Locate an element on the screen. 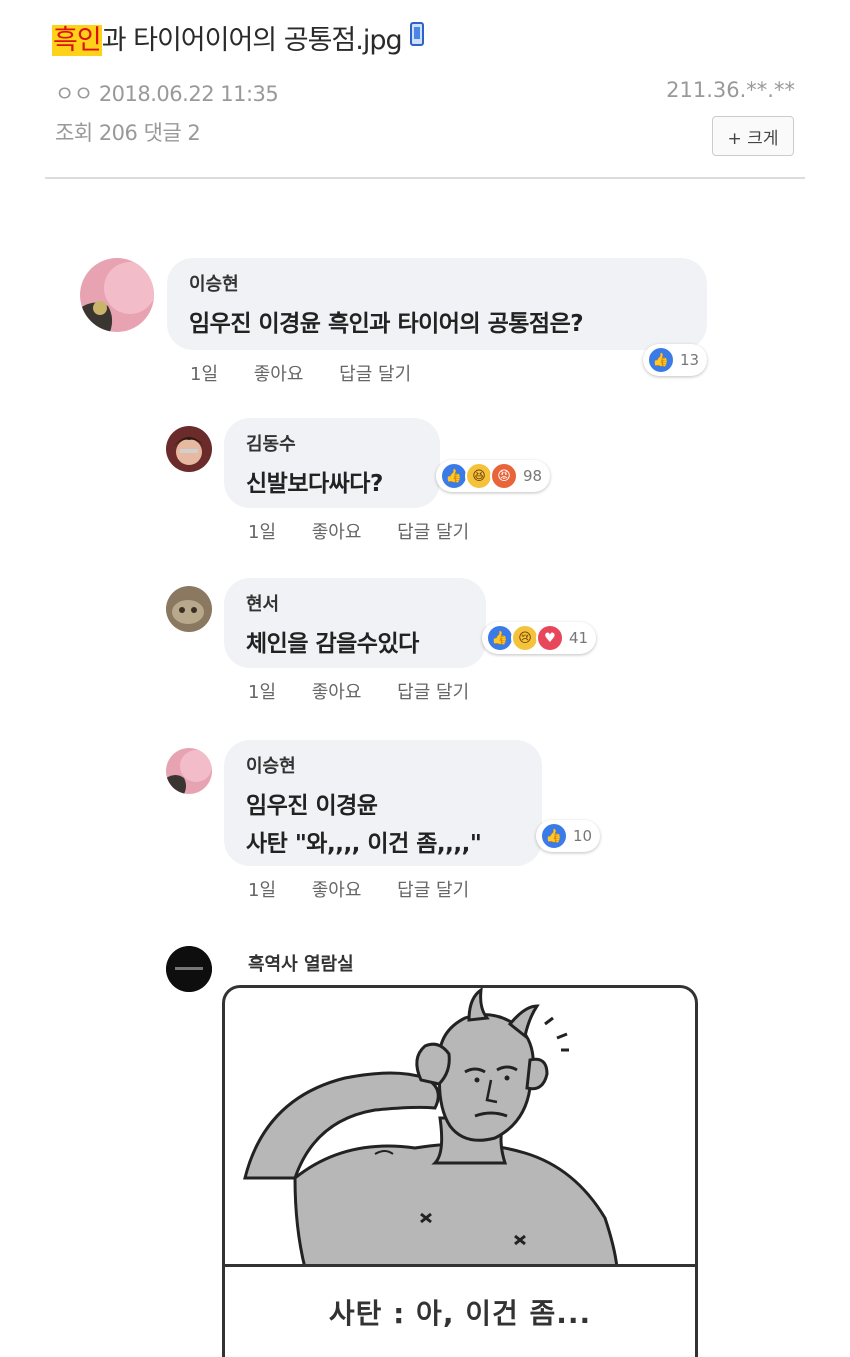  love-icon: ♥ is located at coordinates (550, 638).